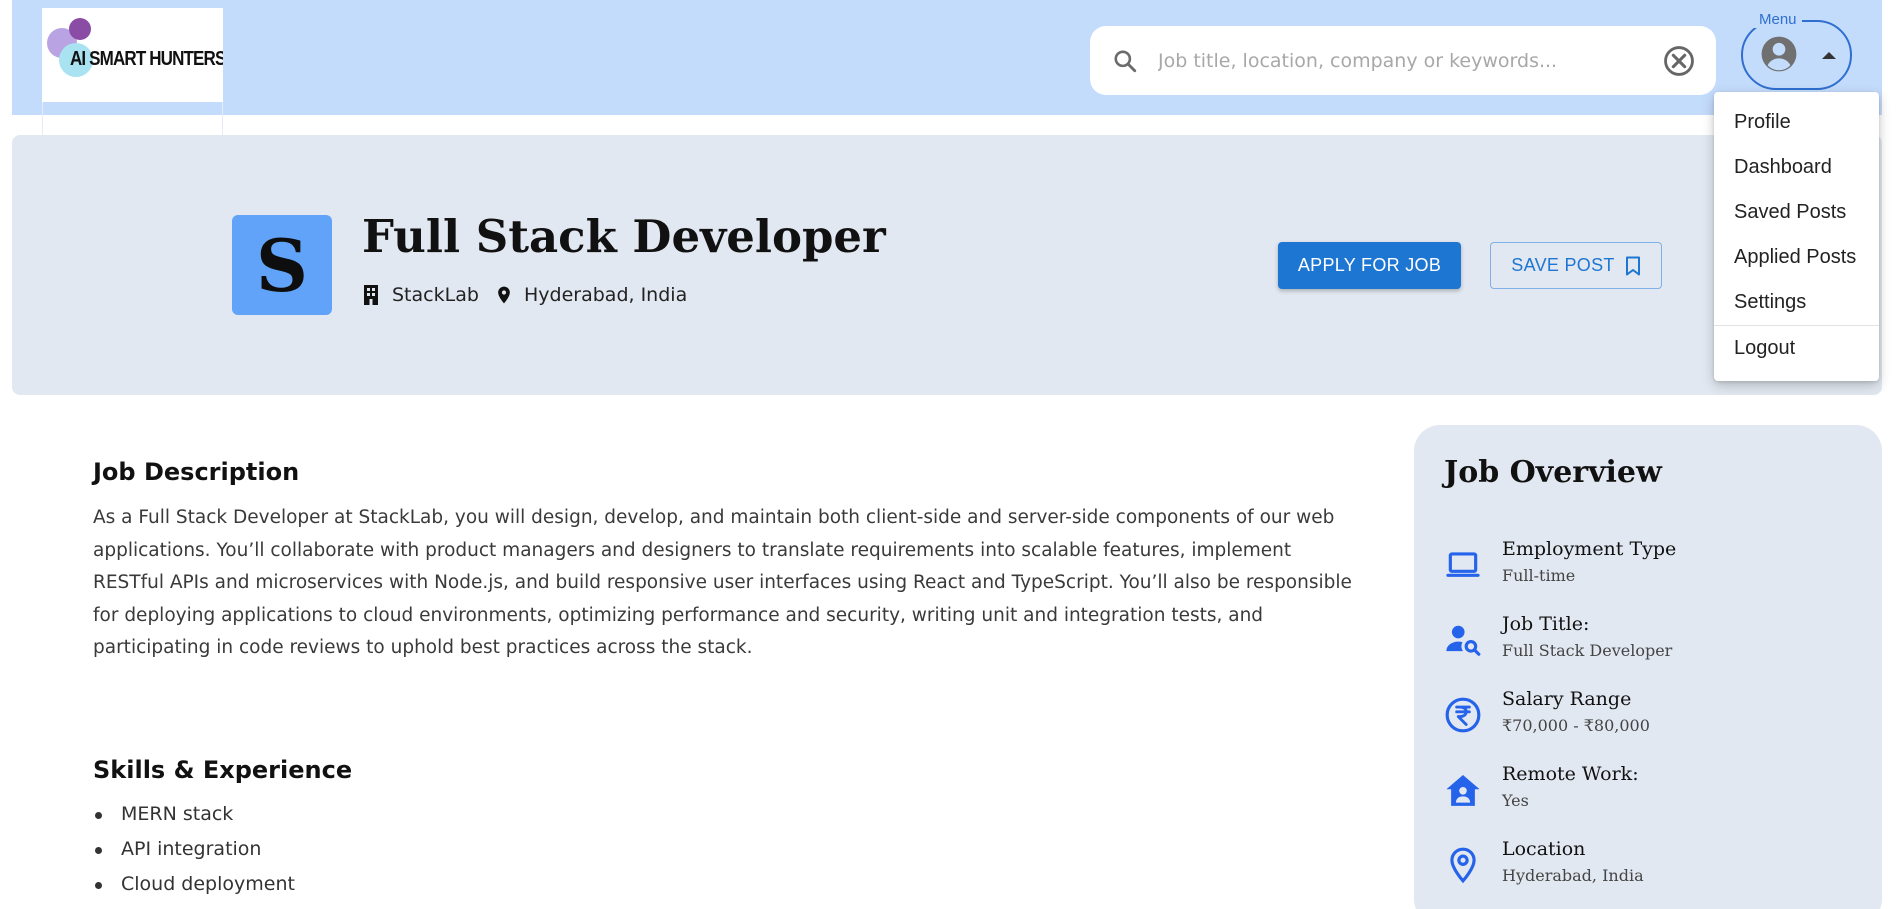 This screenshot has width=1900, height=909. I want to click on overview-value: Full Stack Developer, so click(1587, 650).